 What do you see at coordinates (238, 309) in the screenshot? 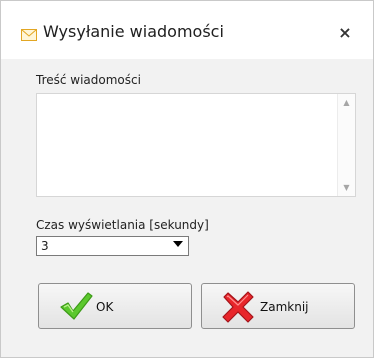
I see `red-x-icon` at bounding box center [238, 309].